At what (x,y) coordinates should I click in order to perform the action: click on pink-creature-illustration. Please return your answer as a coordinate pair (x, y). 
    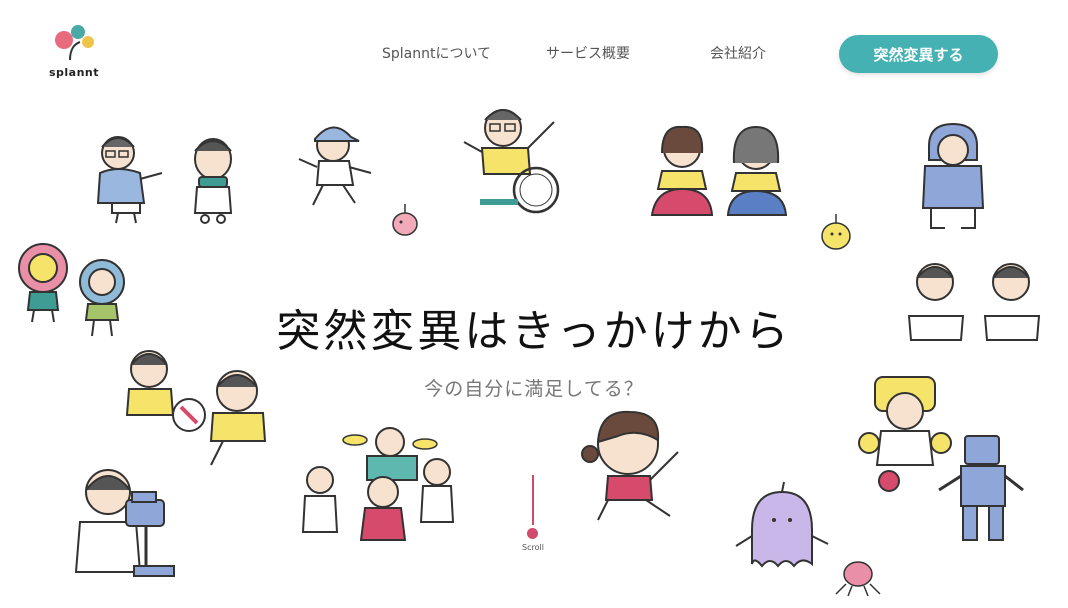
    Looking at the image, I should click on (405, 220).